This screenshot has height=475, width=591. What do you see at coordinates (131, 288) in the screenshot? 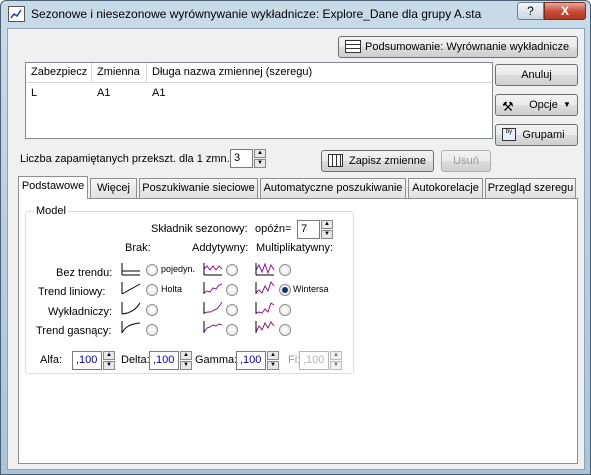
I see `linear-none-icon` at bounding box center [131, 288].